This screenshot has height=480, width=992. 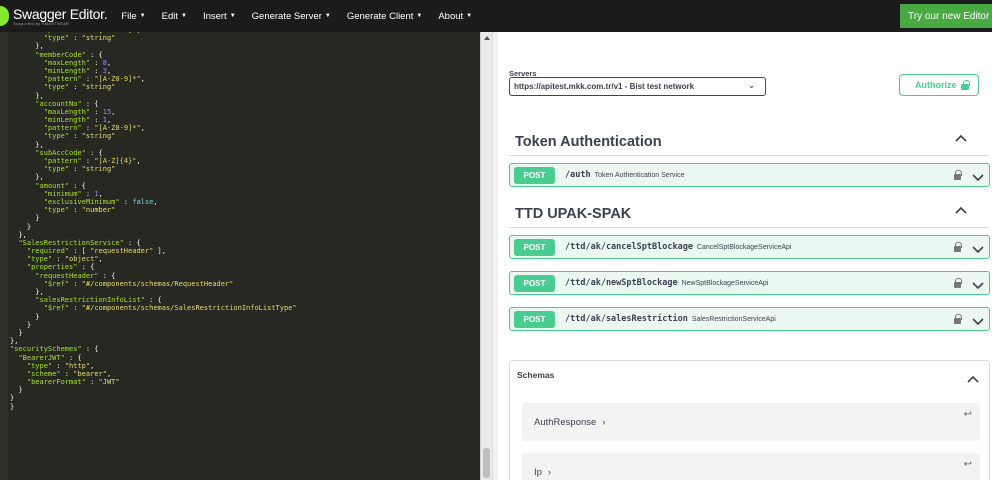 What do you see at coordinates (133, 16) in the screenshot?
I see `menu-file: File ▼` at bounding box center [133, 16].